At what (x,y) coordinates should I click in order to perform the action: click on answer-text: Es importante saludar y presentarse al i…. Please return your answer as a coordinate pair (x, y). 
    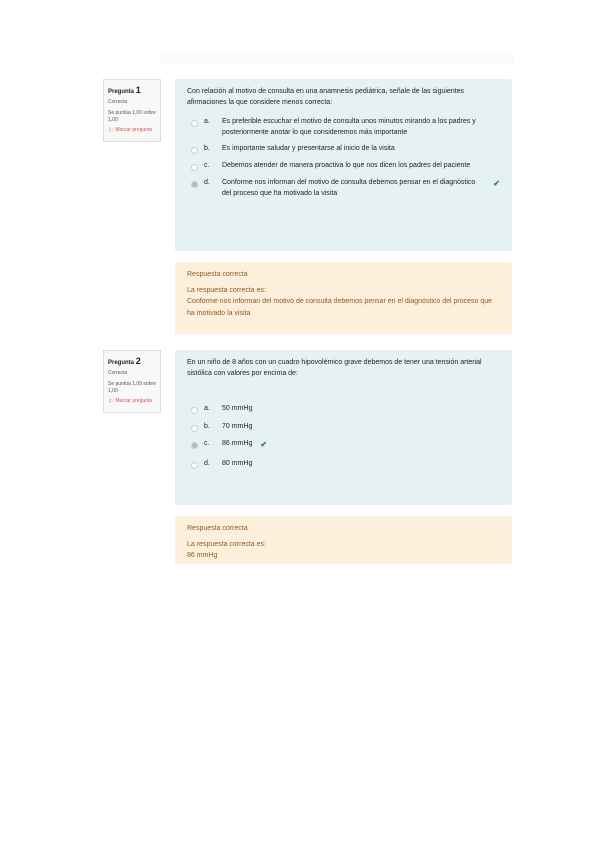
    Looking at the image, I should click on (308, 149).